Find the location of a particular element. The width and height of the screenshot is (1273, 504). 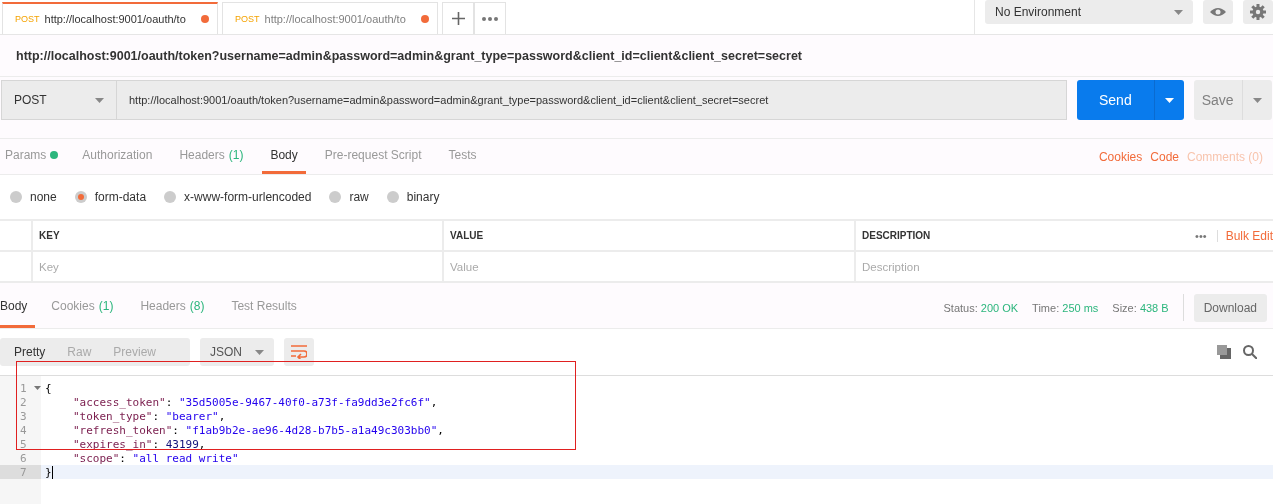

bulk-edit-link: Bulk Edit is located at coordinates (1245, 235).